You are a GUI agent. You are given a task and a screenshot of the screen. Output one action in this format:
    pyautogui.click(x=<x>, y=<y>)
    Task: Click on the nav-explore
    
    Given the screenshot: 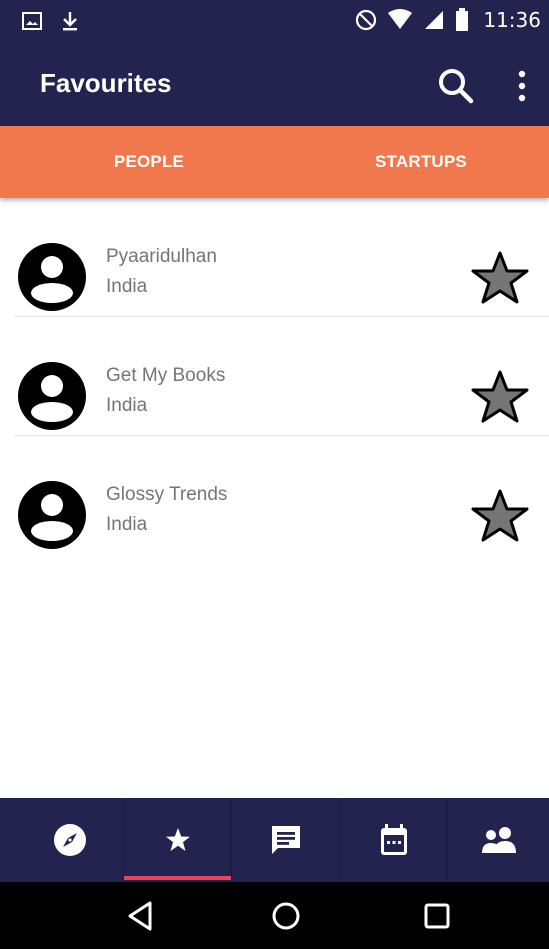 What is the action you would take?
    pyautogui.click(x=70, y=840)
    